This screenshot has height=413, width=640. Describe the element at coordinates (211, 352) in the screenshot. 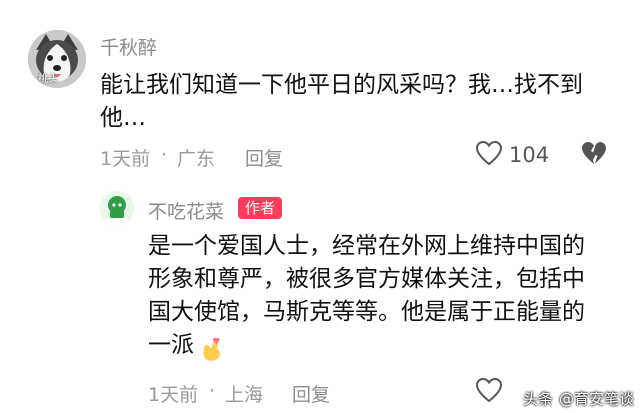

I see `finger-heart-emoji` at that location.